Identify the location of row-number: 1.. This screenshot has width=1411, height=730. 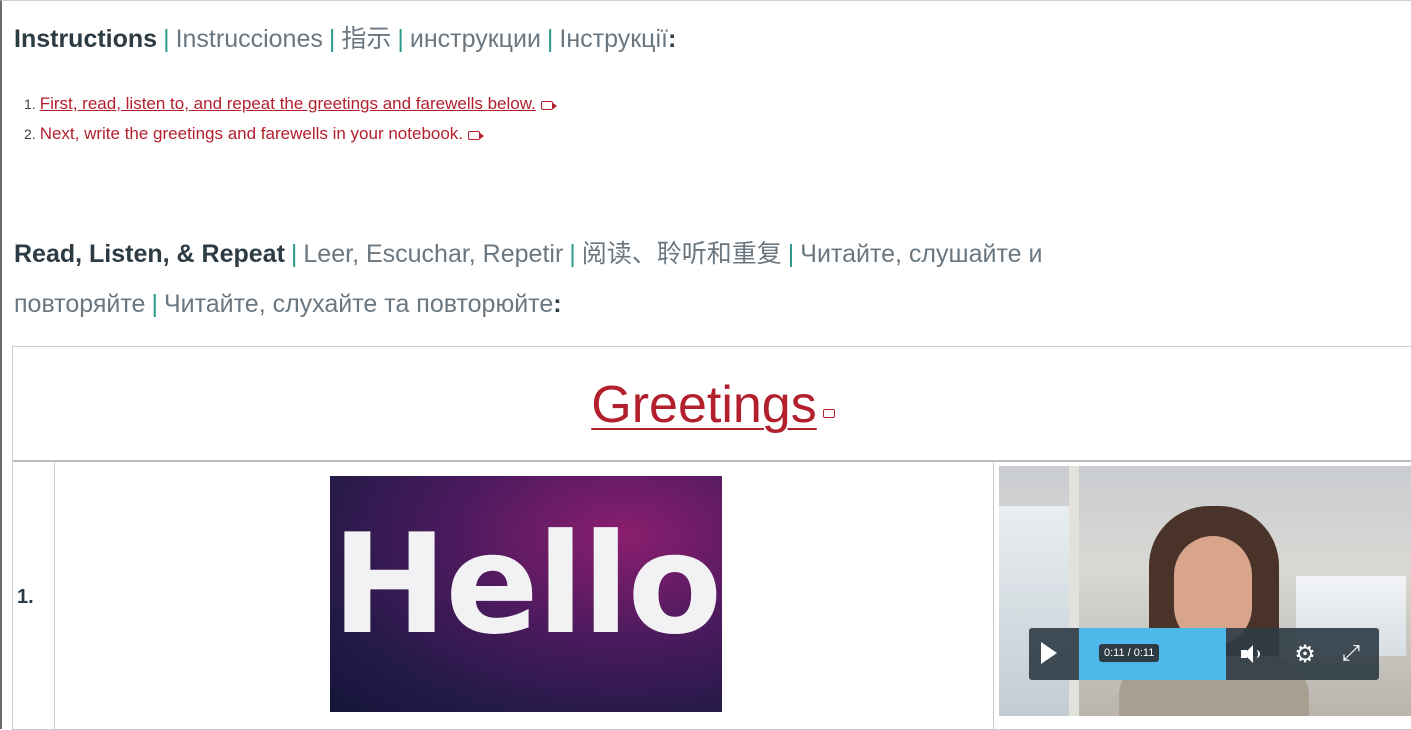
(25, 597).